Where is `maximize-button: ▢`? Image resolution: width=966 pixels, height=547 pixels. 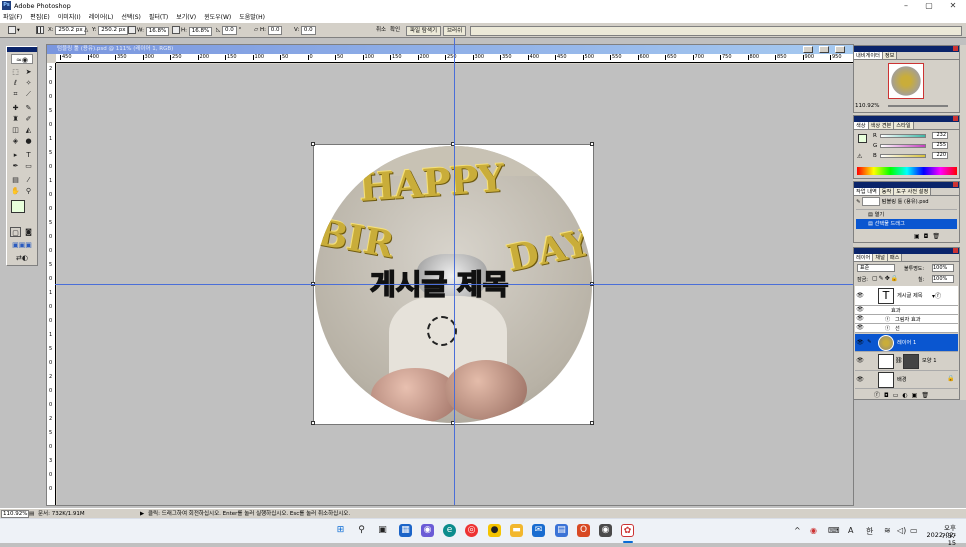
maximize-button: ▢ is located at coordinates (929, 5).